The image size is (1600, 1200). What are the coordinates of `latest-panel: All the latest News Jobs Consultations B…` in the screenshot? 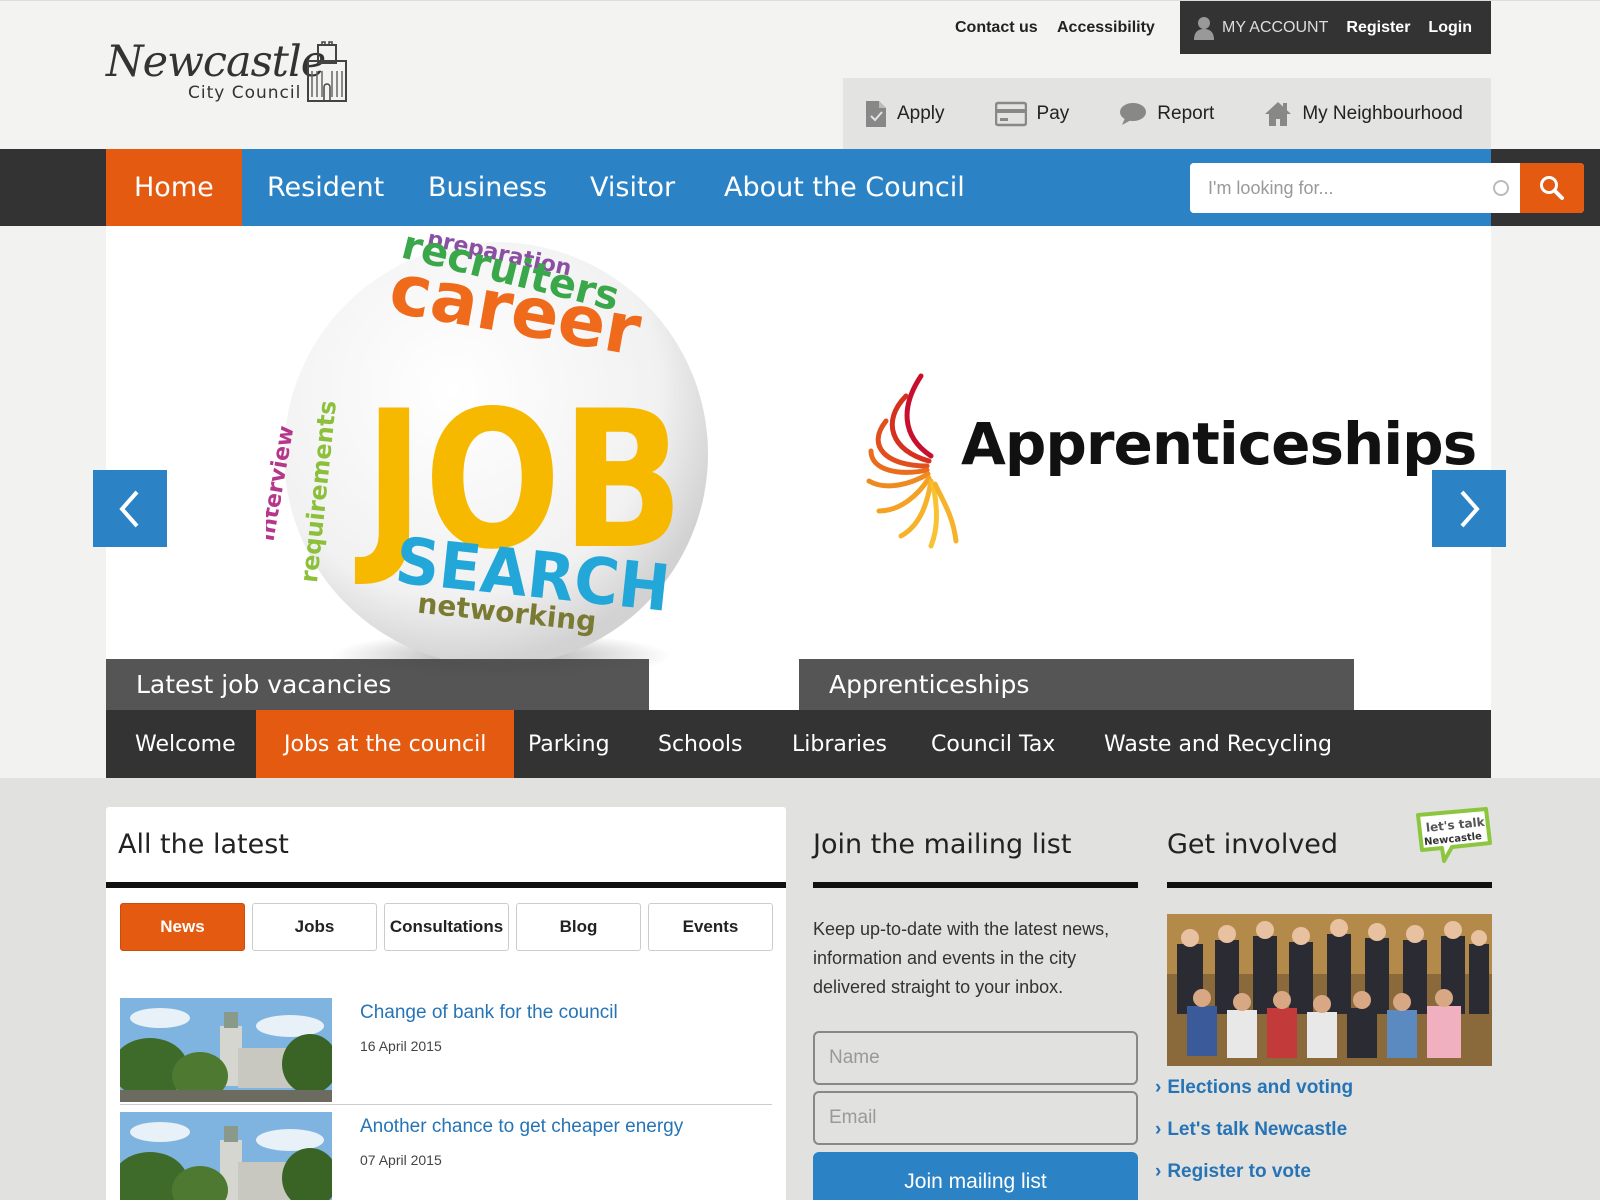 It's located at (446, 1003).